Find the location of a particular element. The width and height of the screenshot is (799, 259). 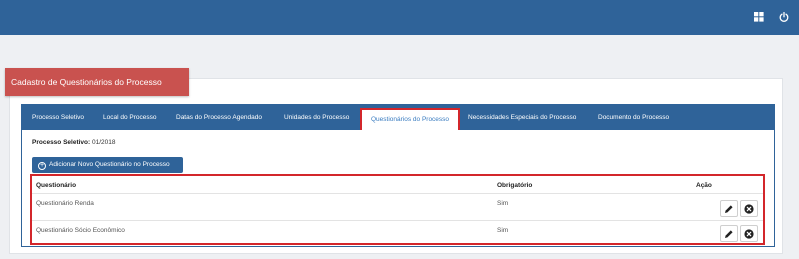

tab-necessidades-especiais-do-processo: Necessidades Especiais do Processo is located at coordinates (522, 117).